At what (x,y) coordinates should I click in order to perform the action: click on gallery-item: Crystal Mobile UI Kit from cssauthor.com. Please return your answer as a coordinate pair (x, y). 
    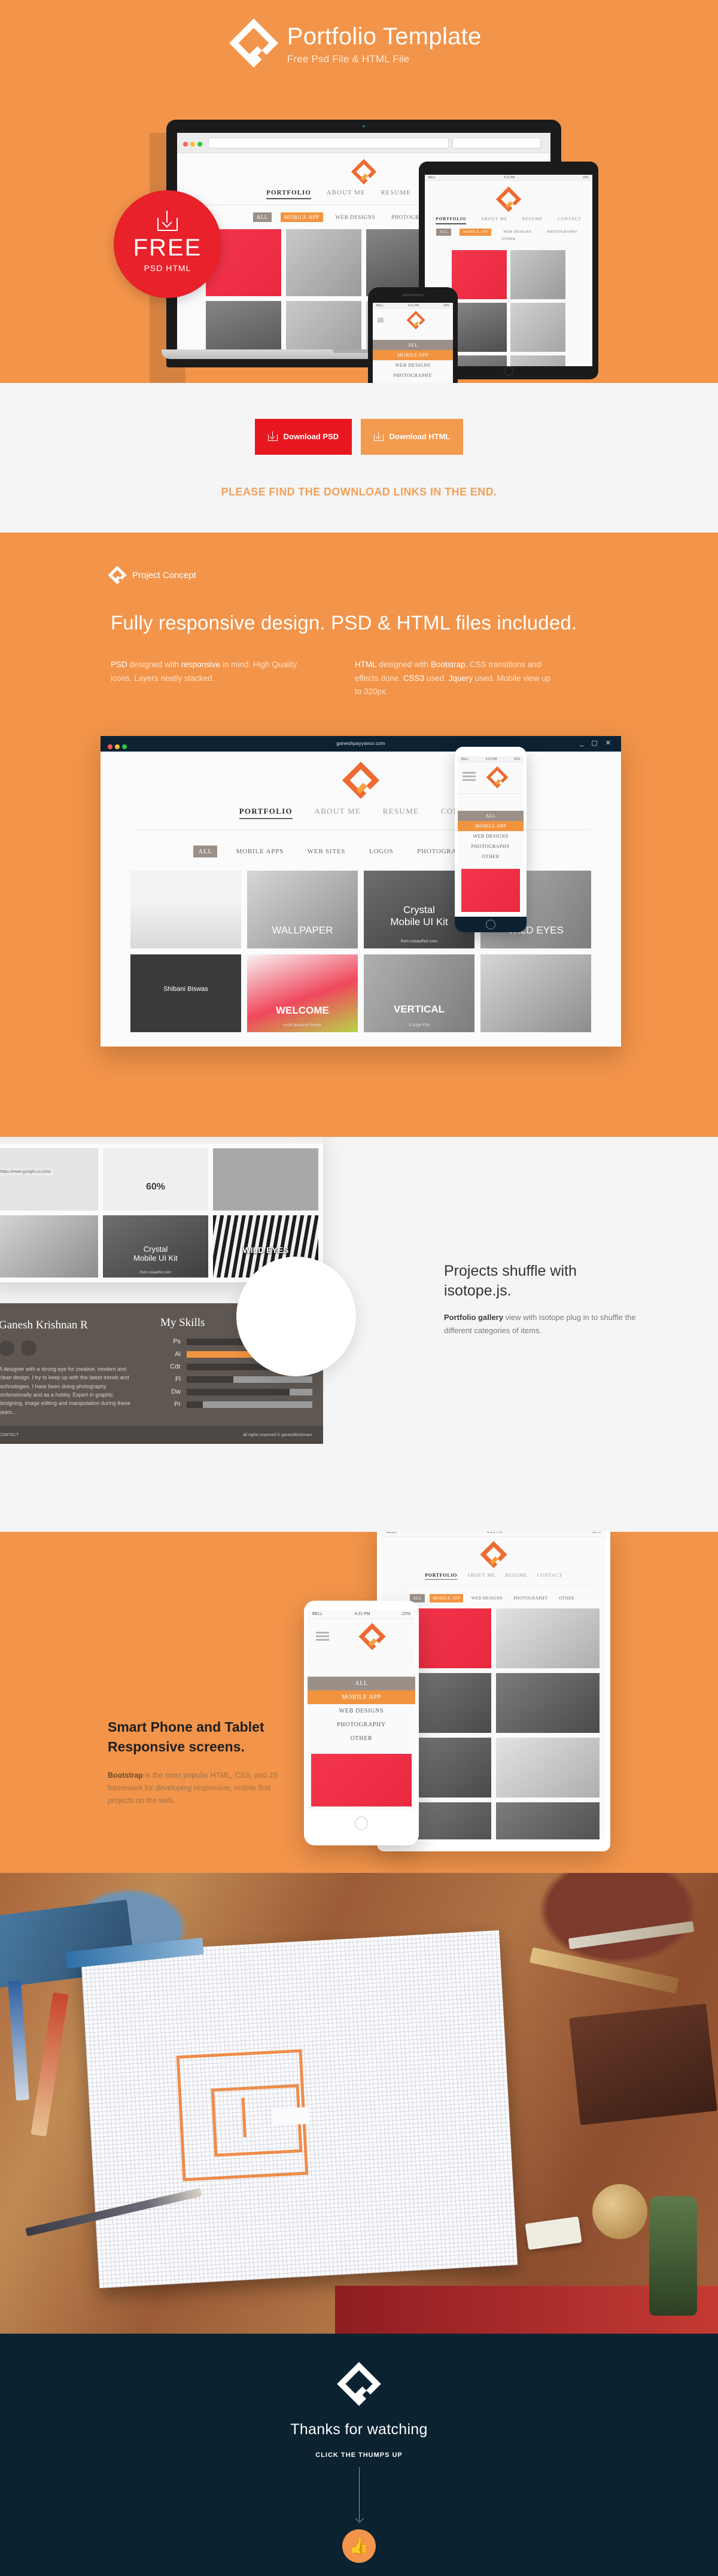
    Looking at the image, I should click on (156, 1246).